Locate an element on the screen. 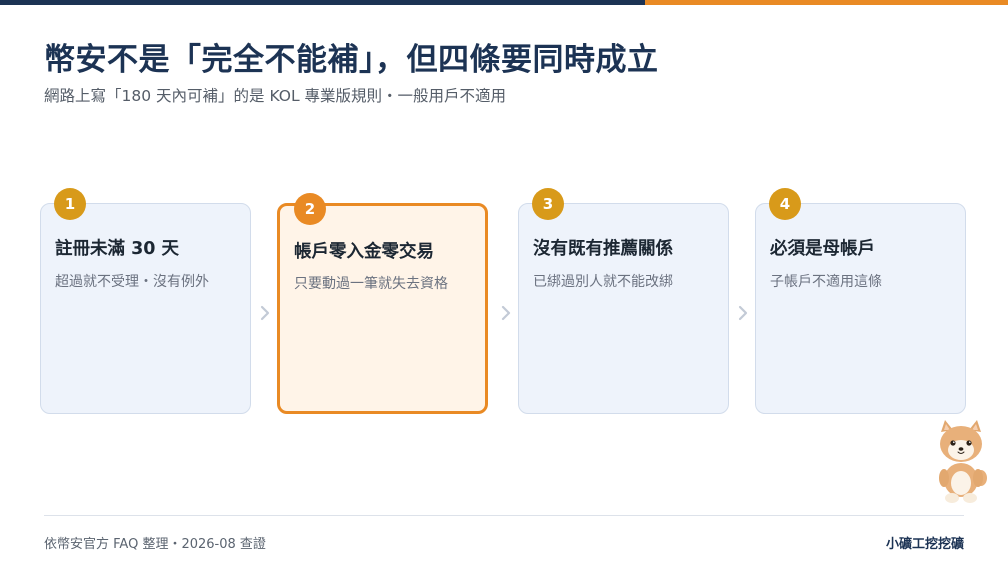 The width and height of the screenshot is (1008, 567). shiba-mascot is located at coordinates (963, 461).